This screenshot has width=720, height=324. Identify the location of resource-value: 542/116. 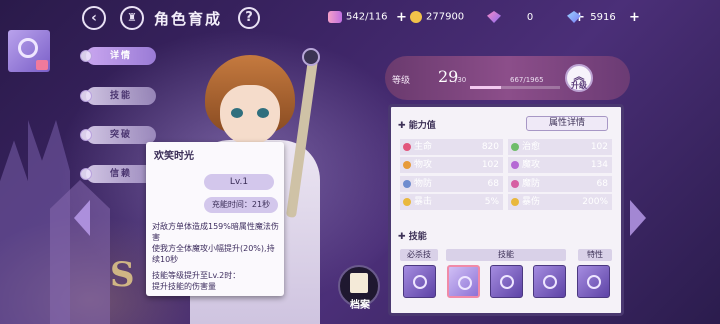
(367, 17).